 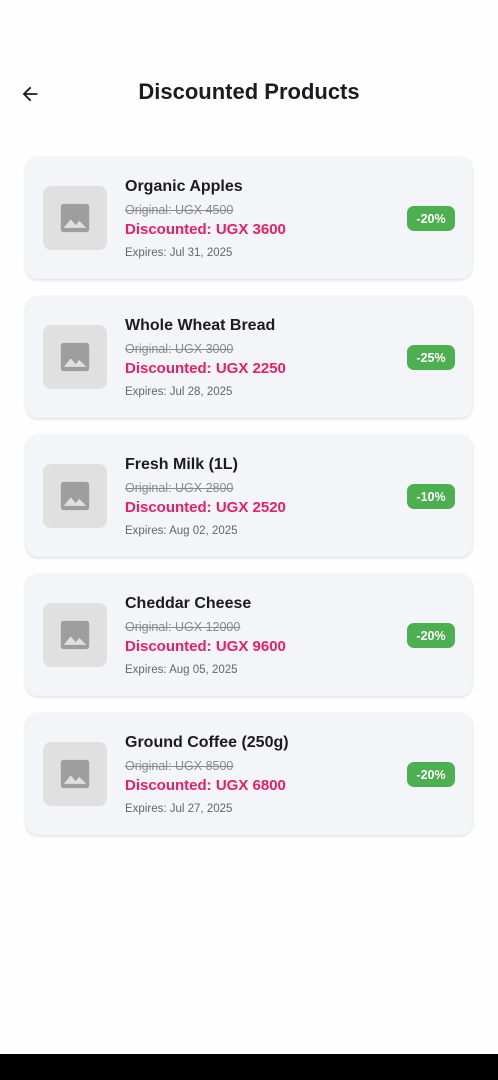 What do you see at coordinates (188, 603) in the screenshot?
I see `product-name: Cheddar Cheese` at bounding box center [188, 603].